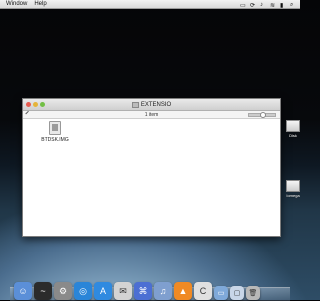 The image size is (320, 301). What do you see at coordinates (253, 293) in the screenshot?
I see `trash-icon: 🗑` at bounding box center [253, 293].